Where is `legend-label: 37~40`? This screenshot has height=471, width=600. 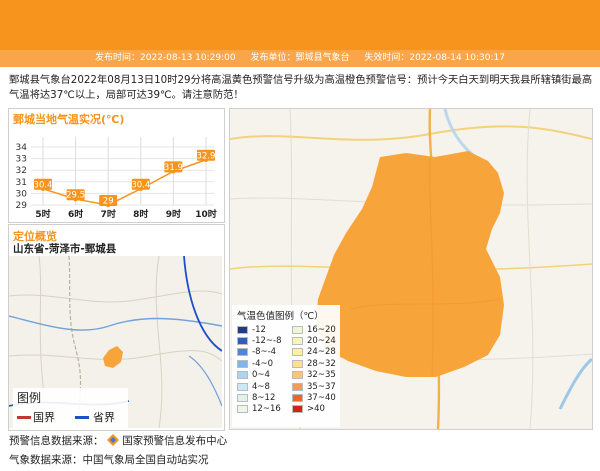
legend-label: 37~40 is located at coordinates (321, 398).